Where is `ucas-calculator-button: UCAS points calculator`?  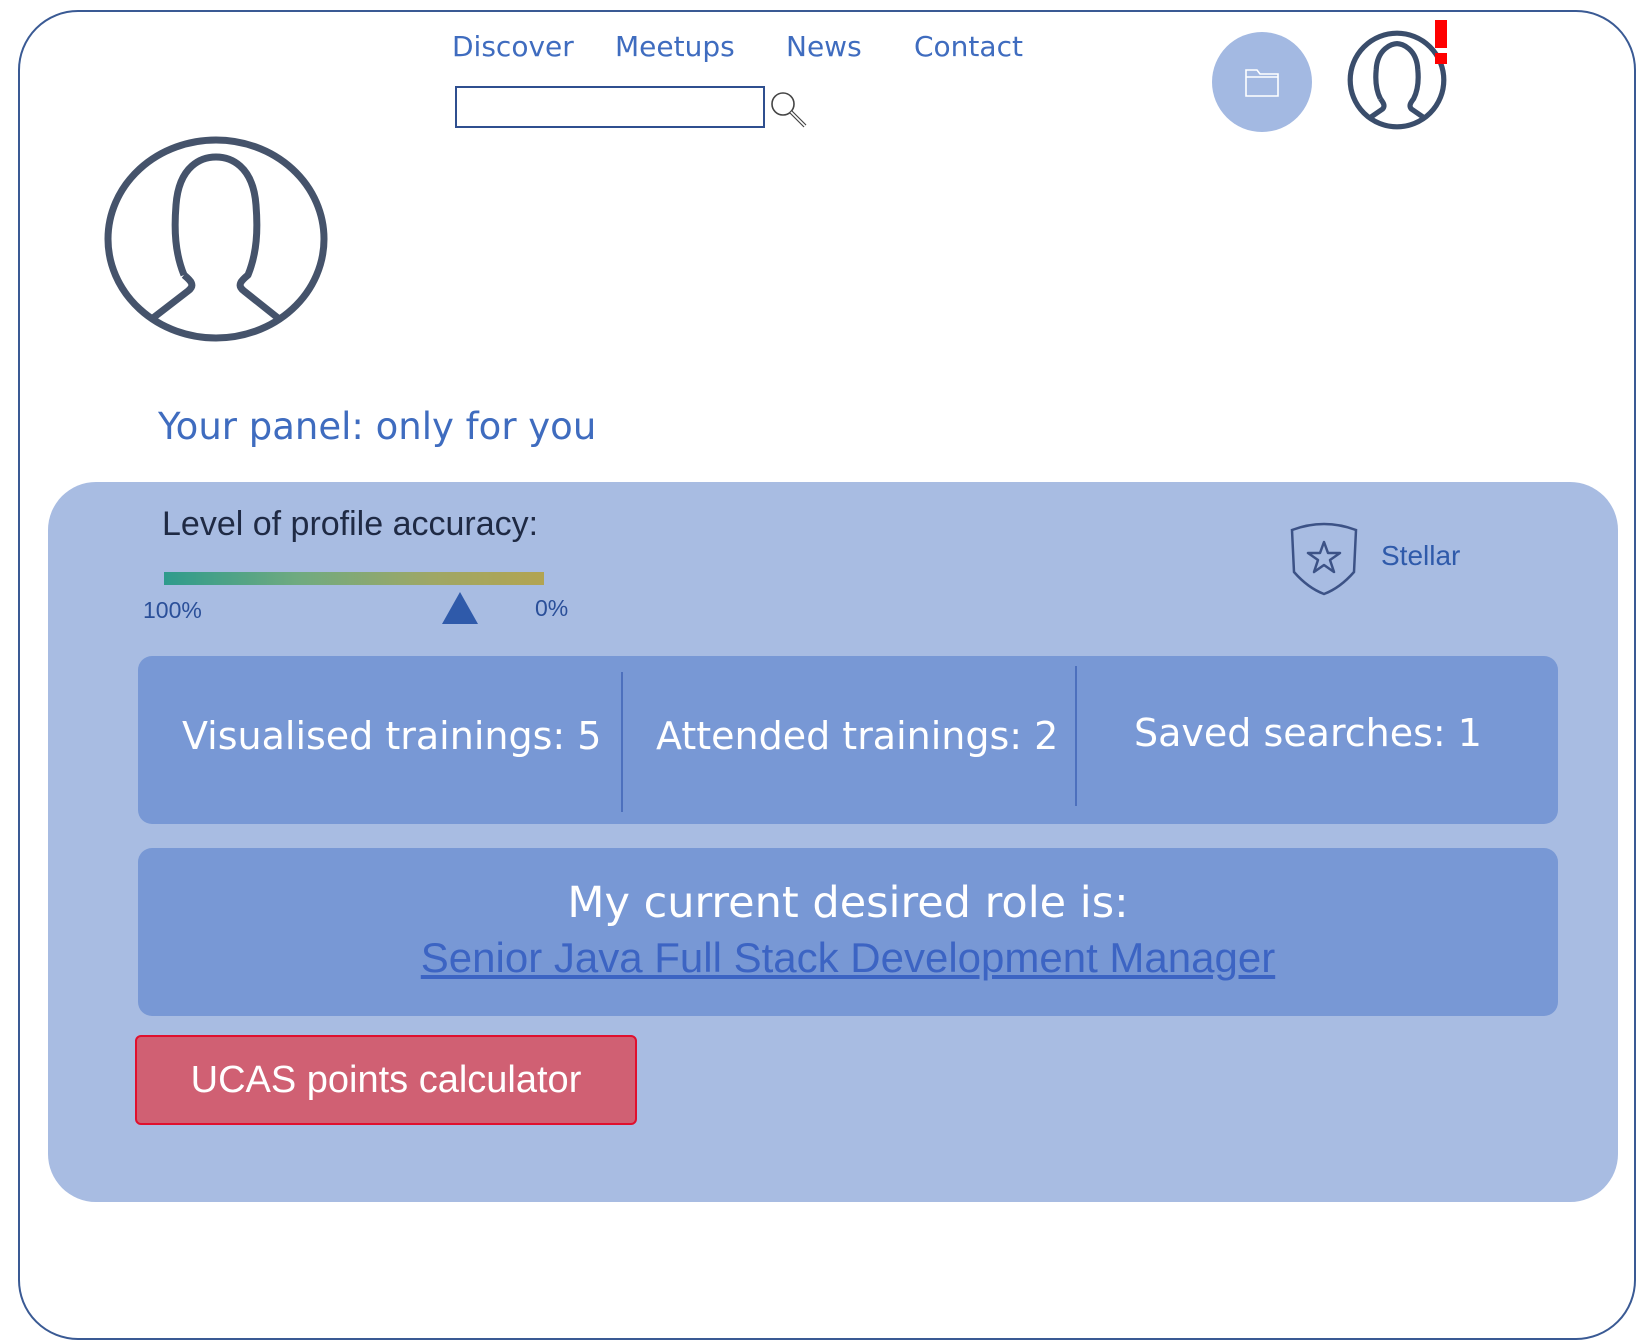
ucas-calculator-button: UCAS points calculator is located at coordinates (386, 1080).